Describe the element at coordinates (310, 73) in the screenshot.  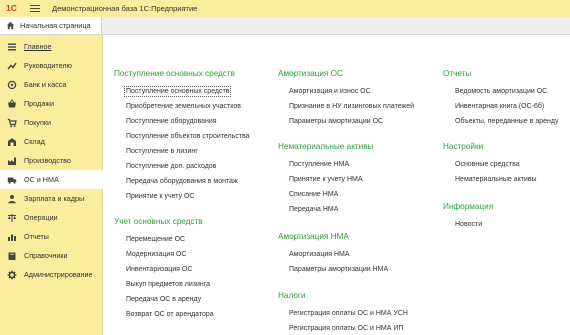
I see `section-title-os-depreciation: Амортизация ОС` at that location.